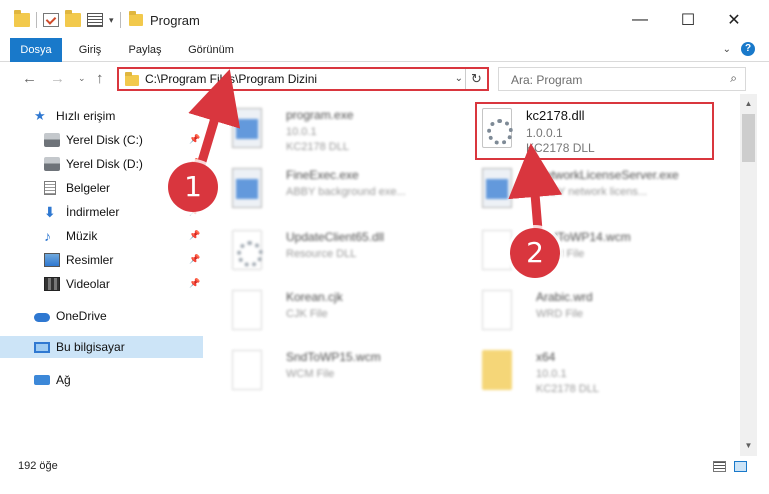 The width and height of the screenshot is (769, 494). I want to click on file-name: x64, so click(546, 357).